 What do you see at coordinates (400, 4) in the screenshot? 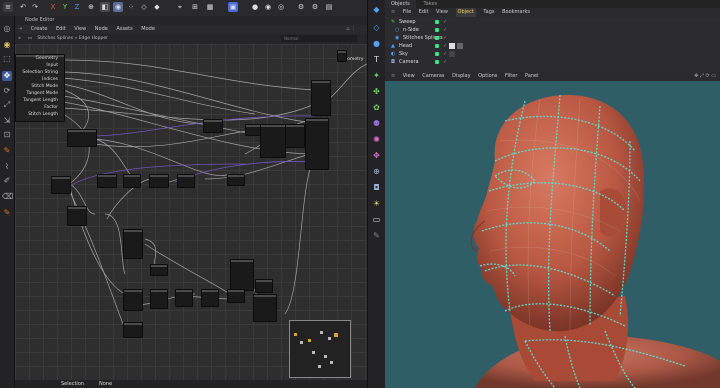
I see `tab-objects: Objects` at bounding box center [400, 4].